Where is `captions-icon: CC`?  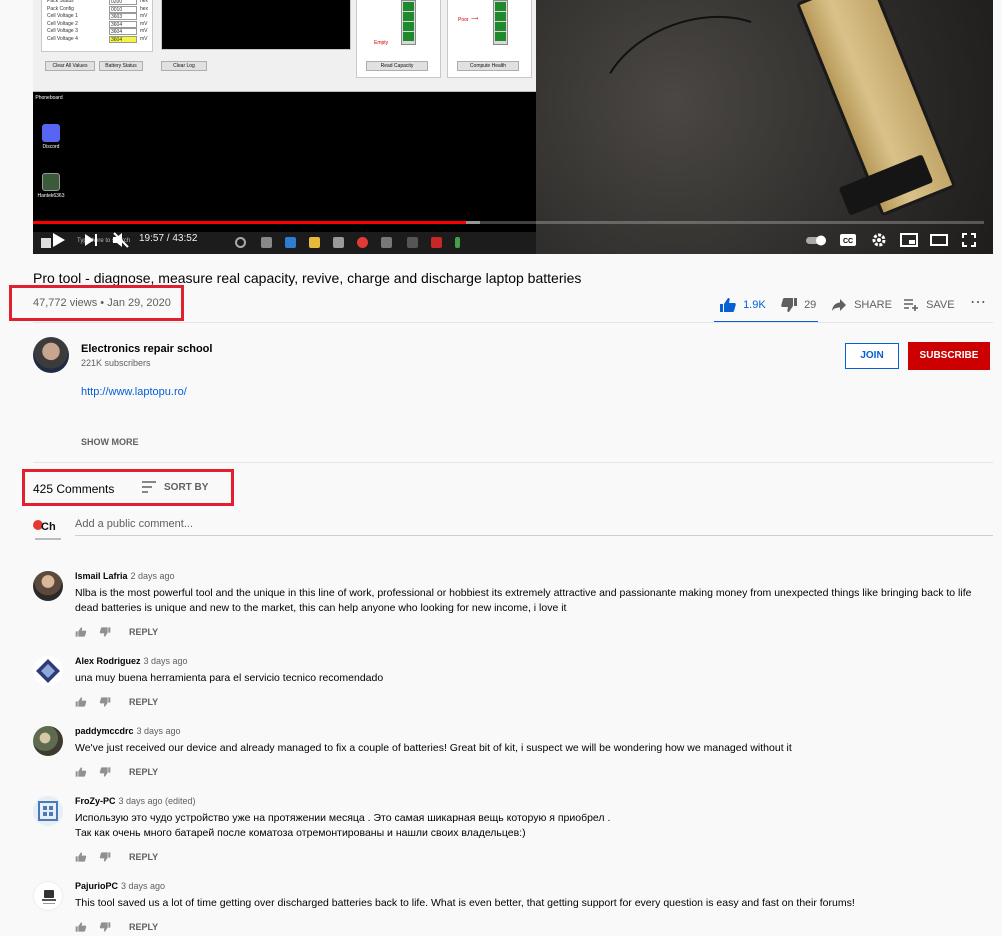 captions-icon: CC is located at coordinates (848, 240).